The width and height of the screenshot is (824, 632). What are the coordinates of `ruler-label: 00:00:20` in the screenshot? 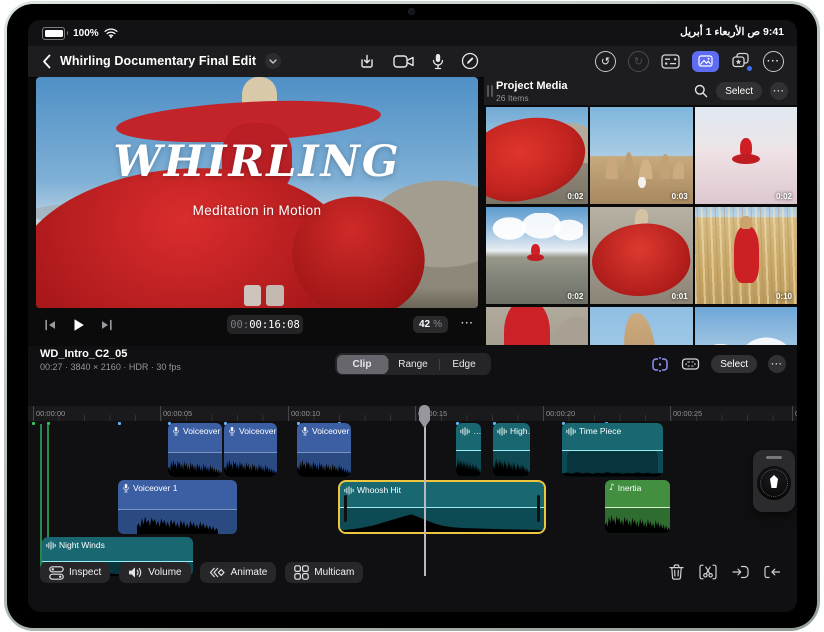 It's located at (561, 413).